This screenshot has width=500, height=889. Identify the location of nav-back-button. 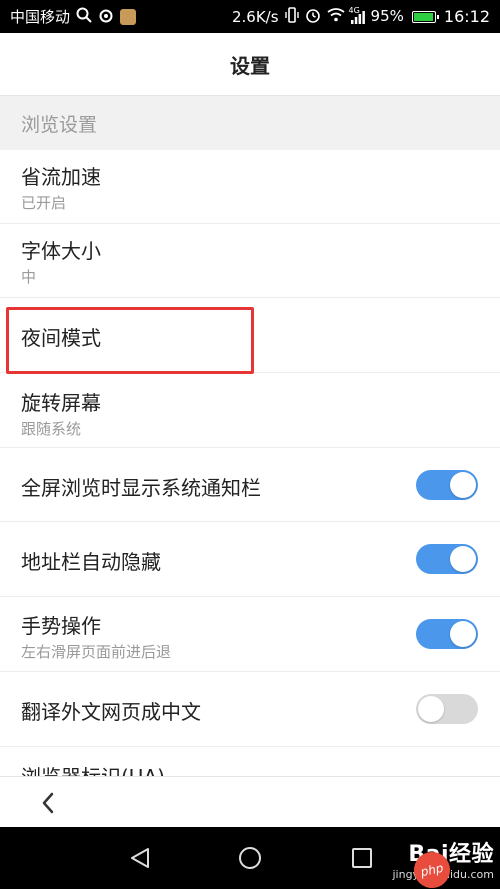
(140, 858).